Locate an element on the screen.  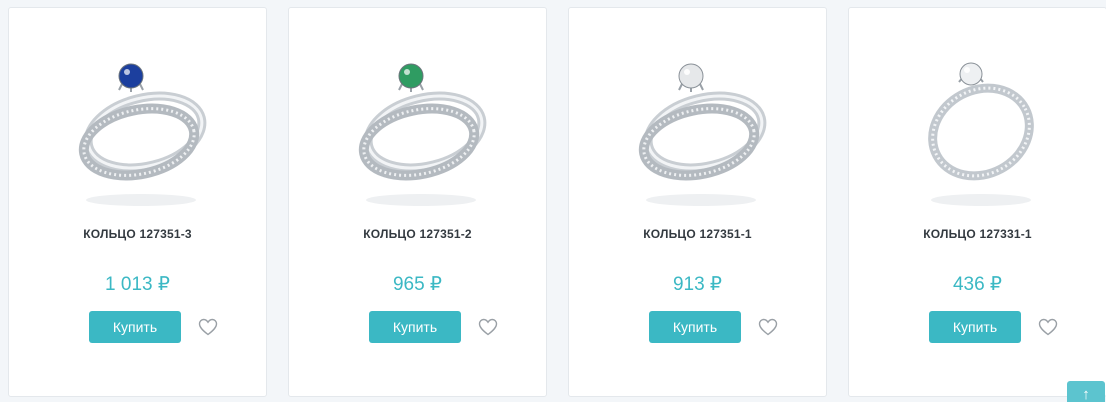
product-title: КОЛЬЦО 127351-2 is located at coordinates (417, 234).